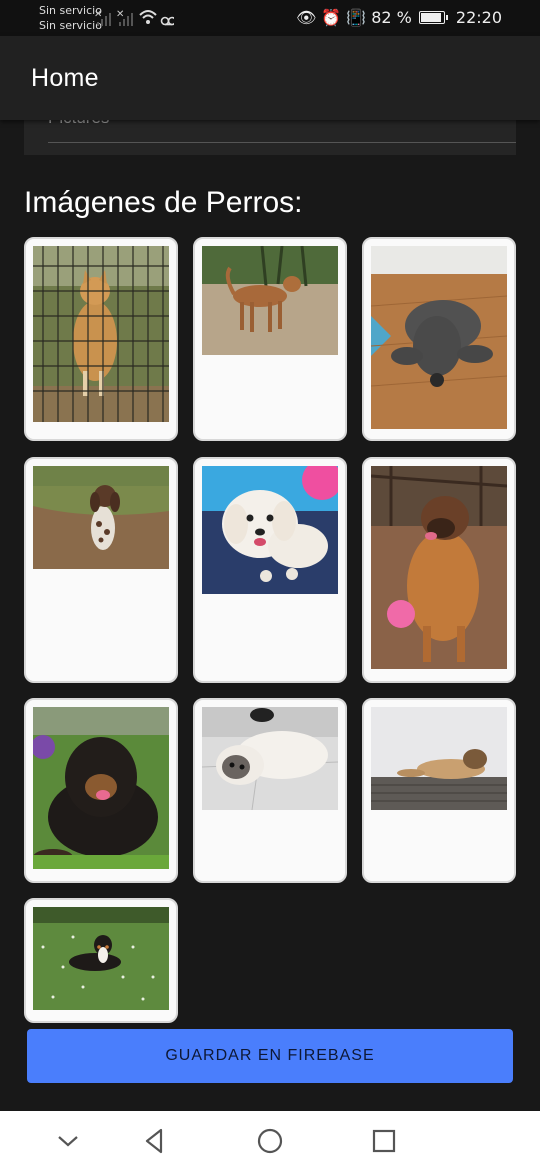 This screenshot has width=540, height=1170. Describe the element at coordinates (70, 25) in the screenshot. I see `carrier-2-label: Sin servicio` at that location.